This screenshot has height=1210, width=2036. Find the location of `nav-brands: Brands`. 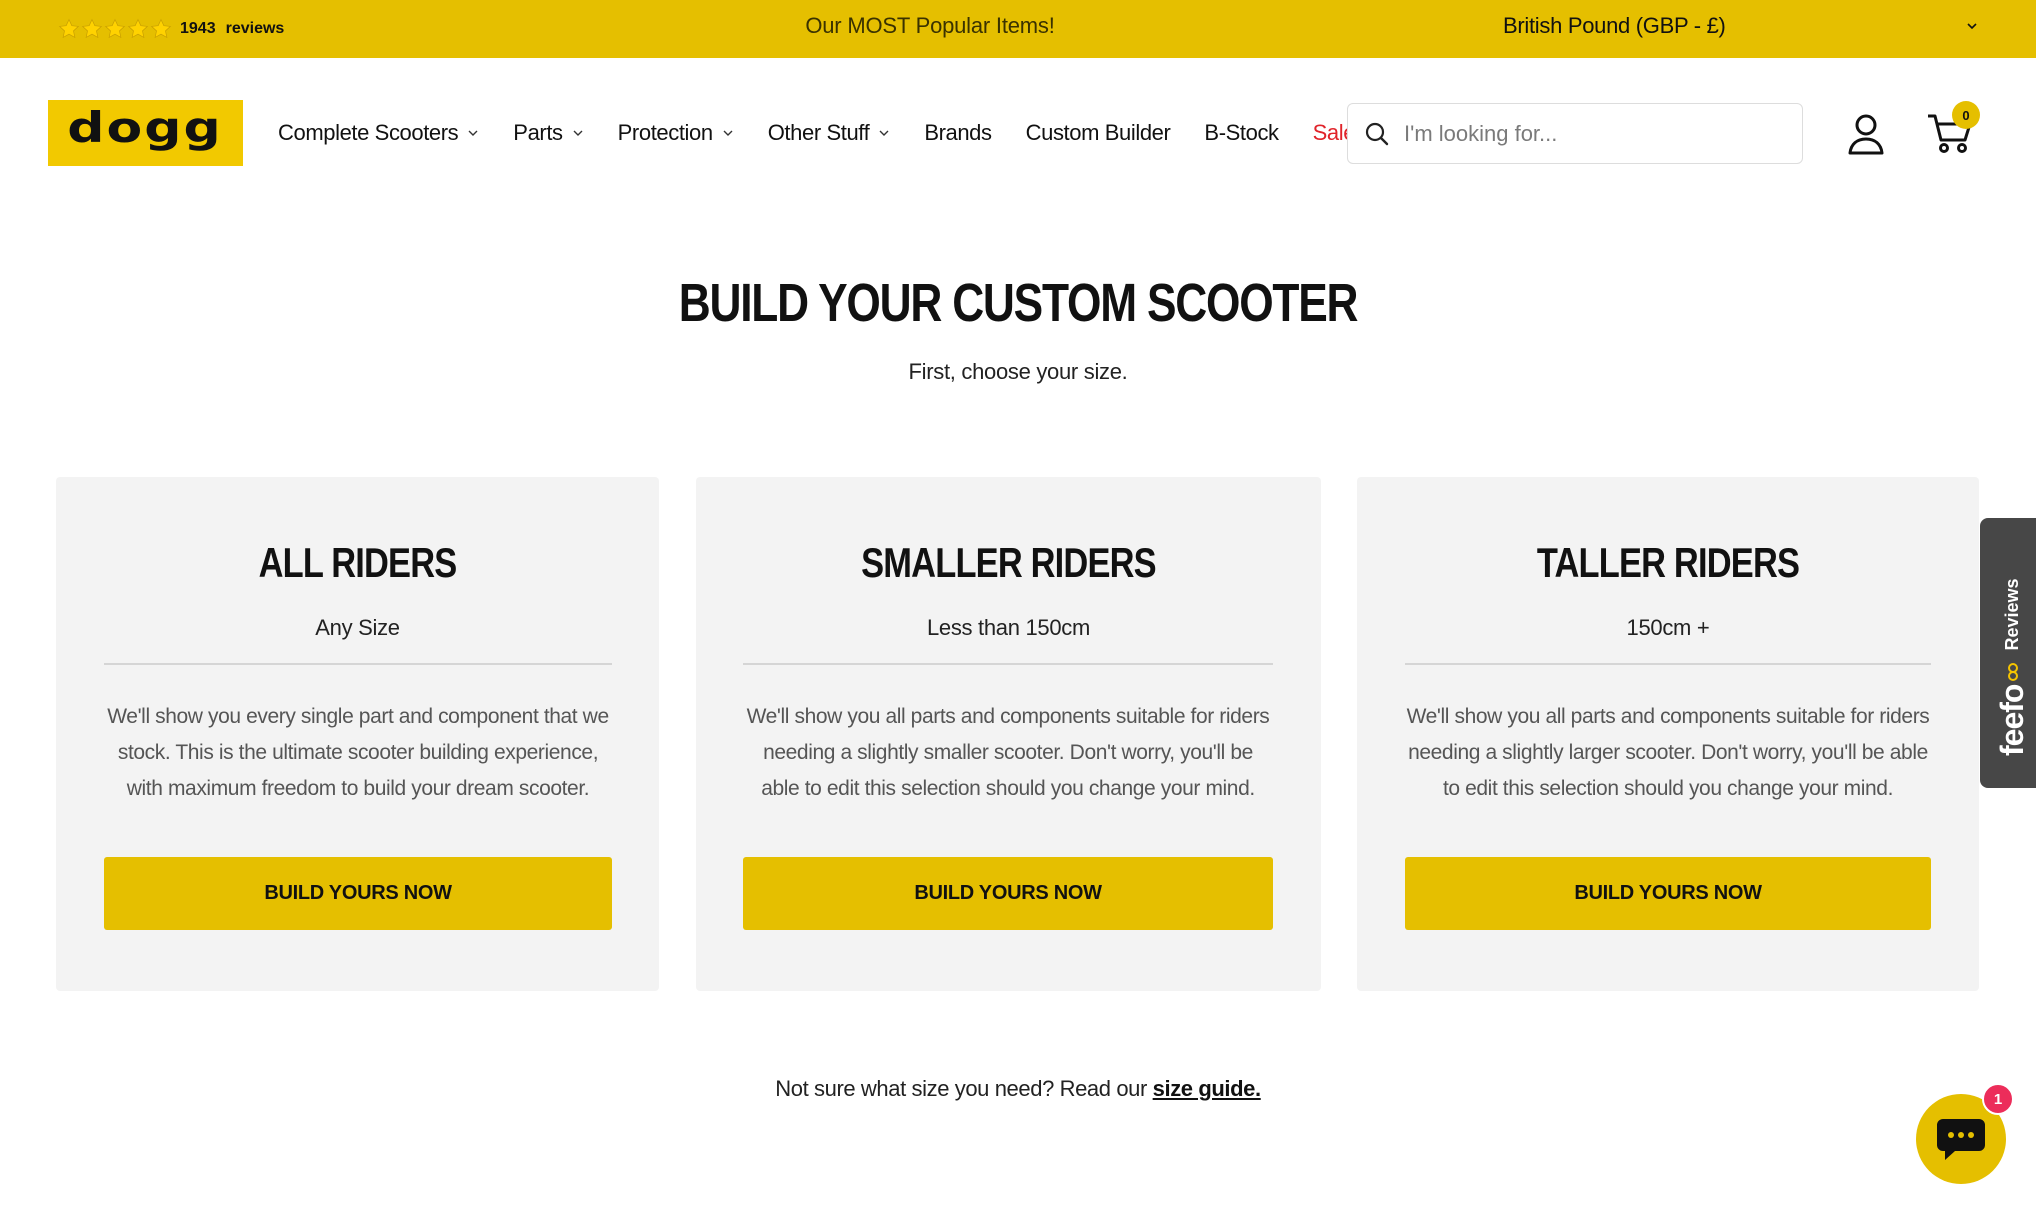

nav-brands: Brands is located at coordinates (958, 133).